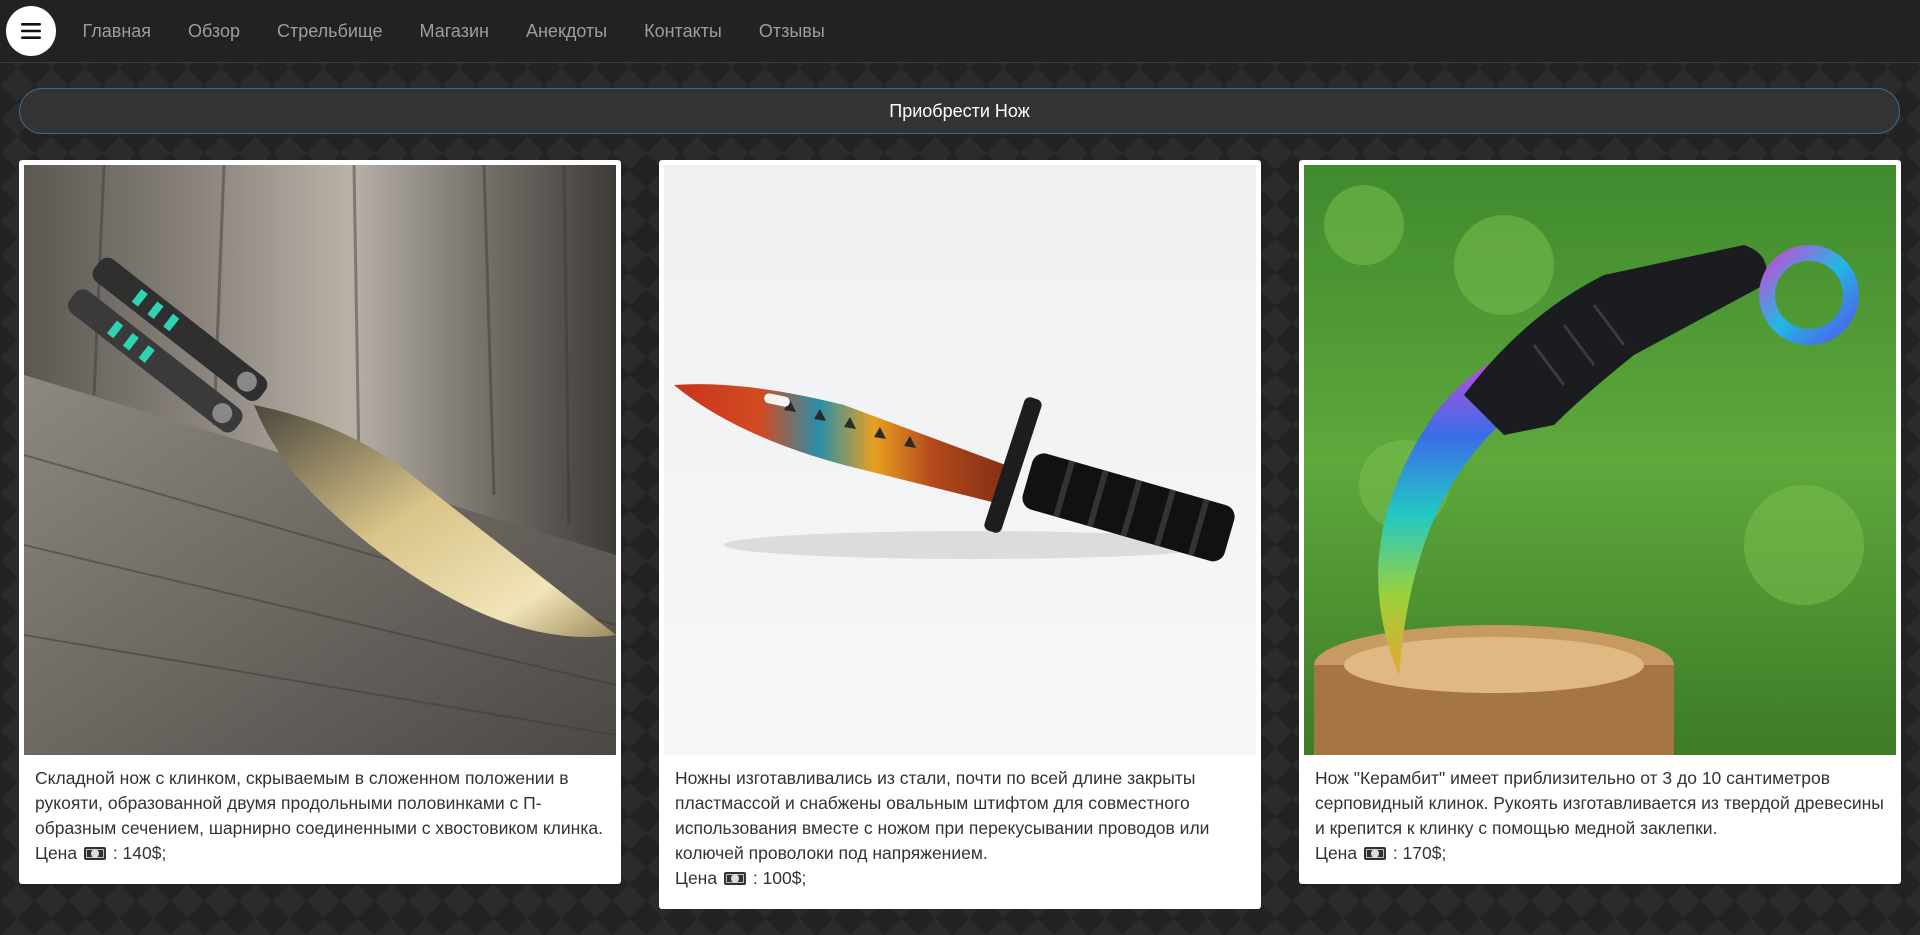 Image resolution: width=1920 pixels, height=935 pixels. What do you see at coordinates (139, 853) in the screenshot?
I see `price-value: : 140$;` at bounding box center [139, 853].